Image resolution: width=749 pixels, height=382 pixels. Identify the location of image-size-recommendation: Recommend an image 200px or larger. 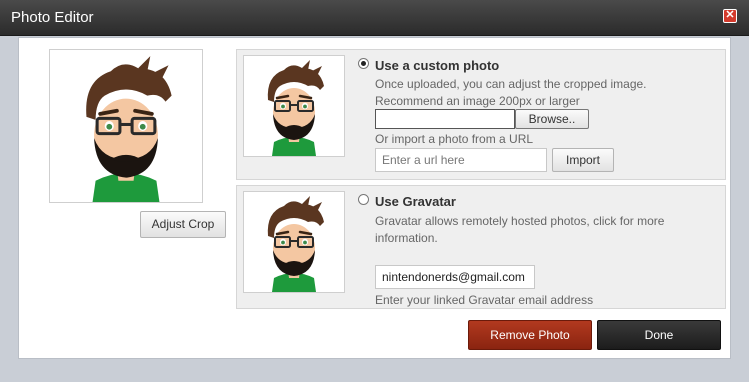
(477, 101).